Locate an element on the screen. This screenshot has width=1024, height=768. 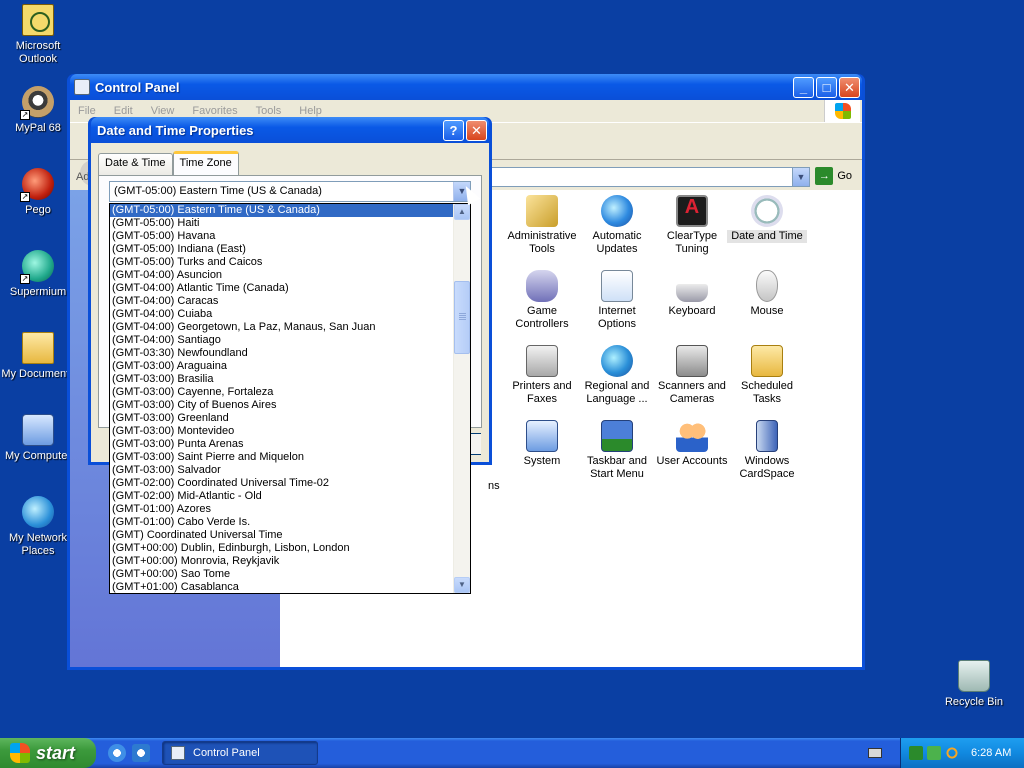
time-zone-option: (GMT-03:00) Punta Arenas is located at coordinates (281, 444).